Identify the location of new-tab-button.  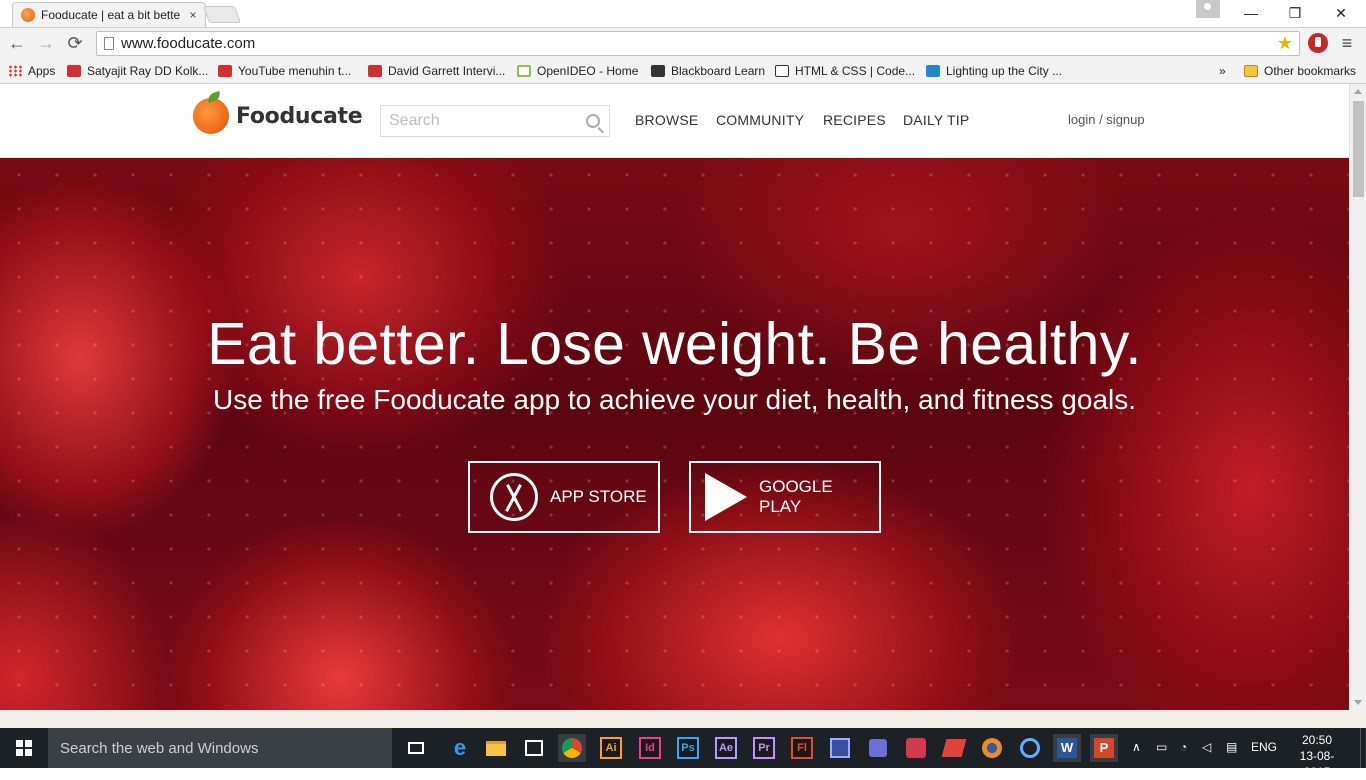
(222, 14).